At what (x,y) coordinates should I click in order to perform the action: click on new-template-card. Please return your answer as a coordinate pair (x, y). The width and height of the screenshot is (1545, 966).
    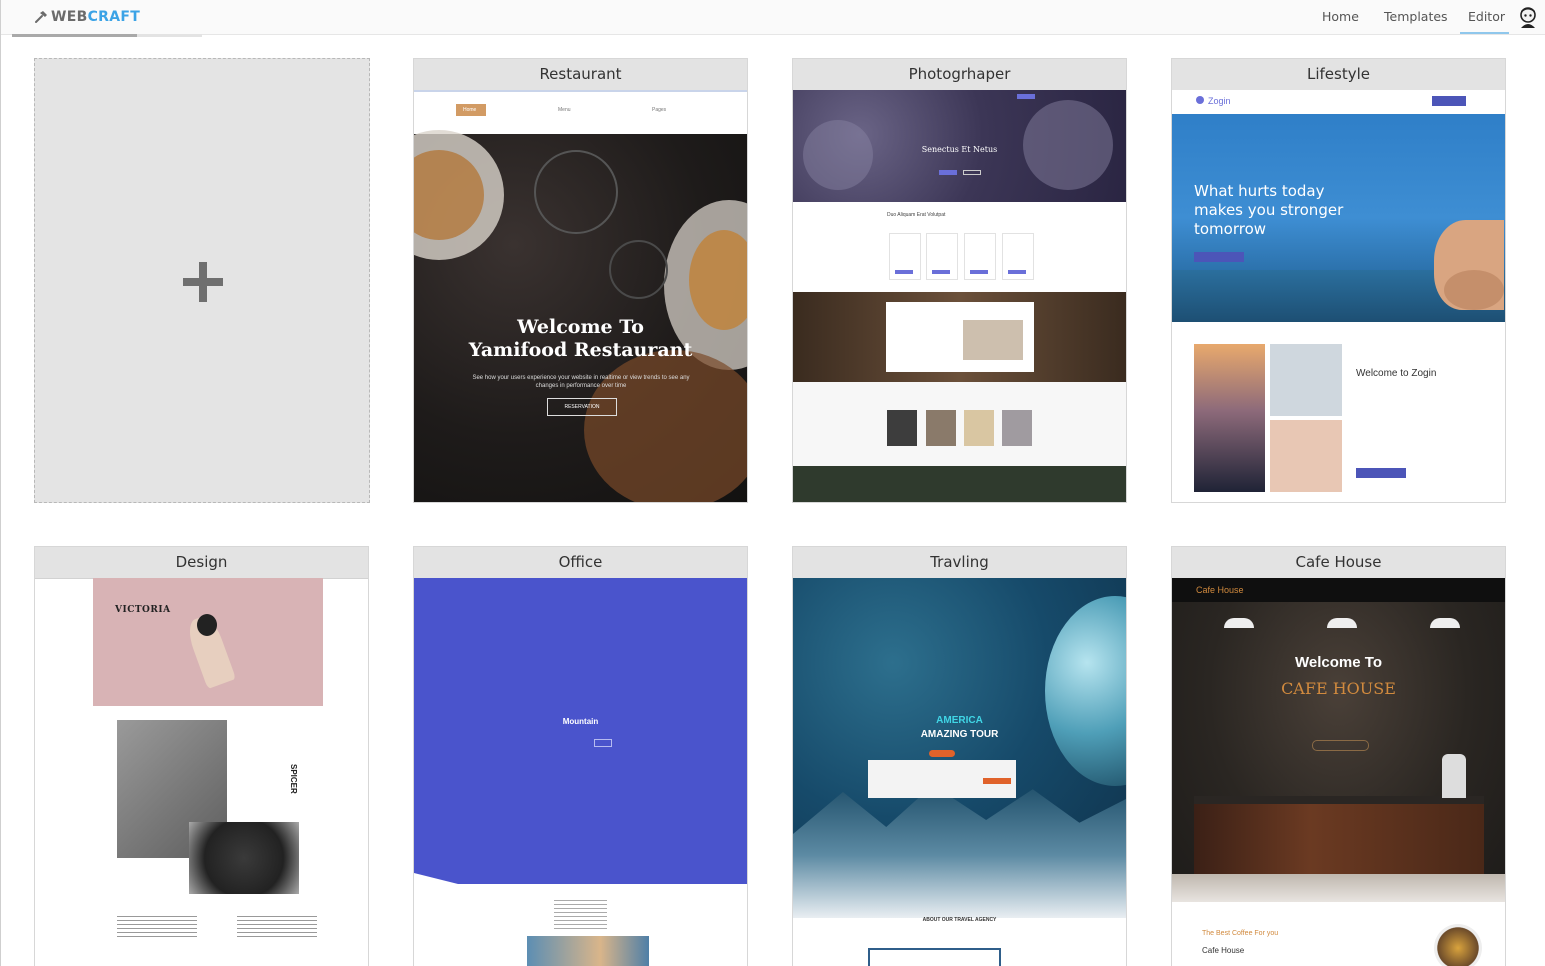
    Looking at the image, I should click on (202, 280).